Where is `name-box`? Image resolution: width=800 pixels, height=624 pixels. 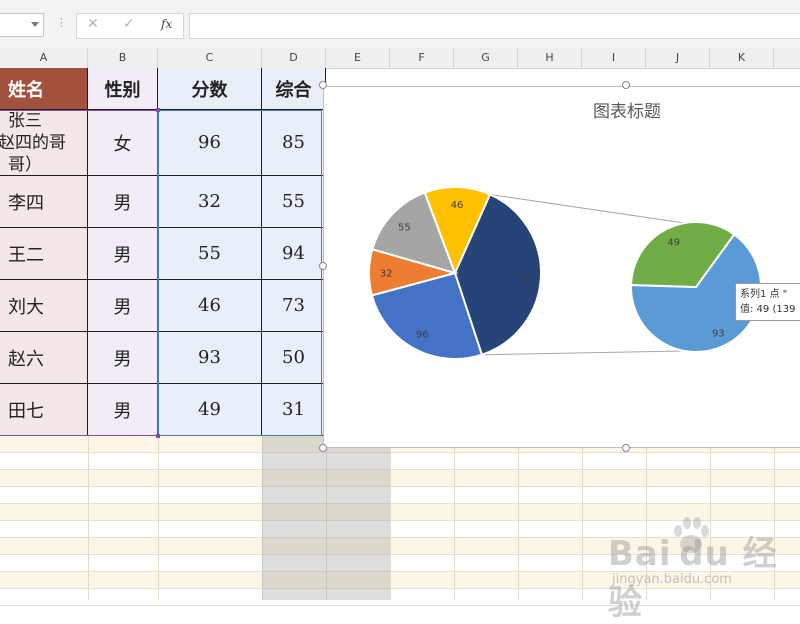
name-box is located at coordinates (22, 25).